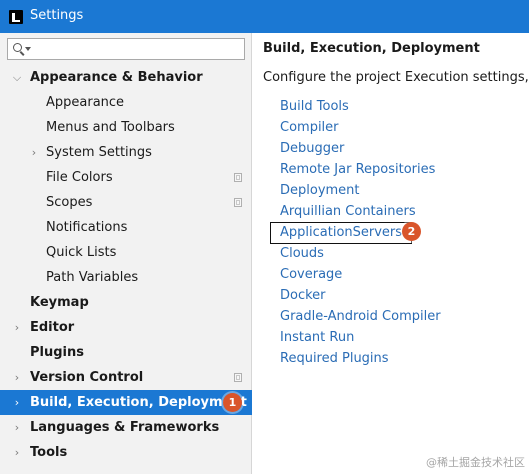 This screenshot has width=529, height=474. What do you see at coordinates (87, 377) in the screenshot?
I see `sidebar-item-label: Version Control` at bounding box center [87, 377].